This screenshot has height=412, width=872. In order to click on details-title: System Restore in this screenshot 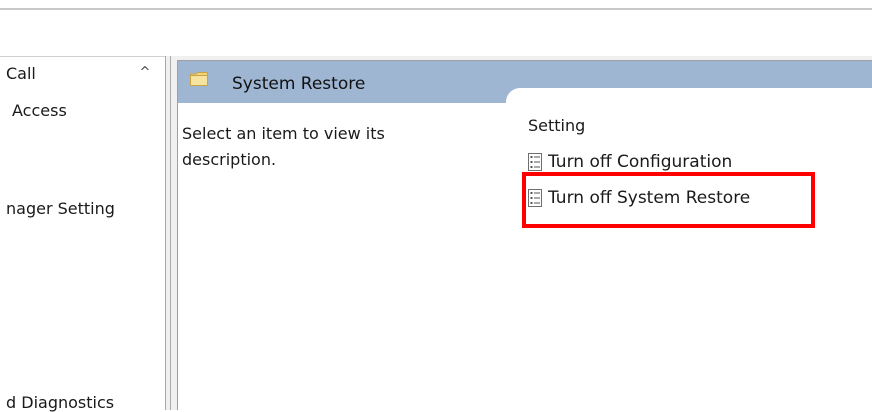, I will do `click(299, 84)`.